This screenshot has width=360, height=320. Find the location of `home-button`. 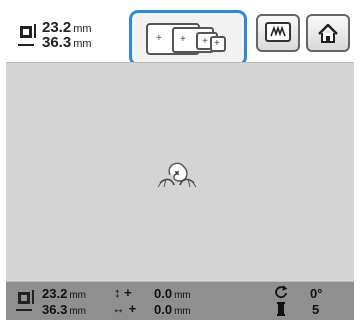

home-button is located at coordinates (328, 33).